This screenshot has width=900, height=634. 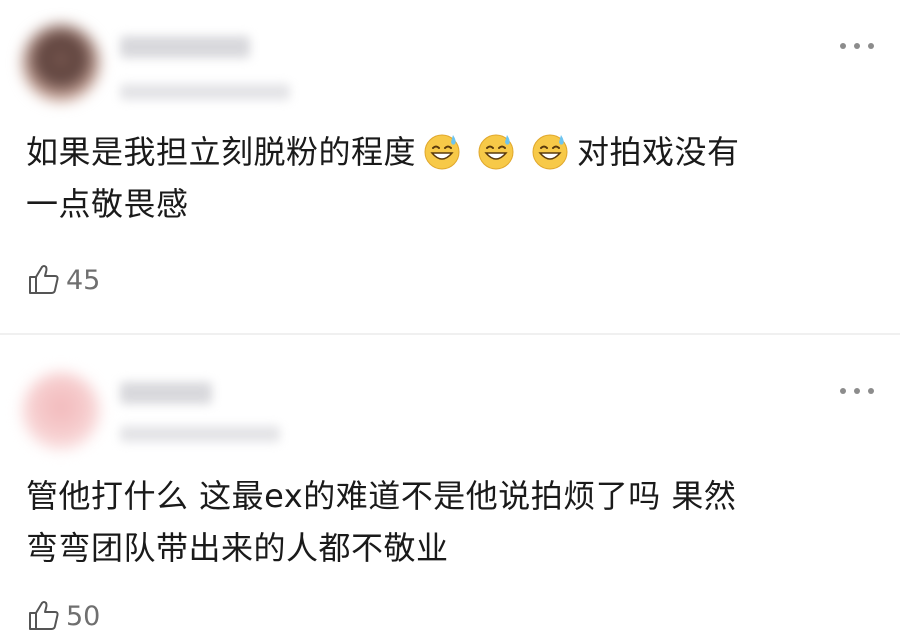 I want to click on comment-divider, so click(x=450, y=334).